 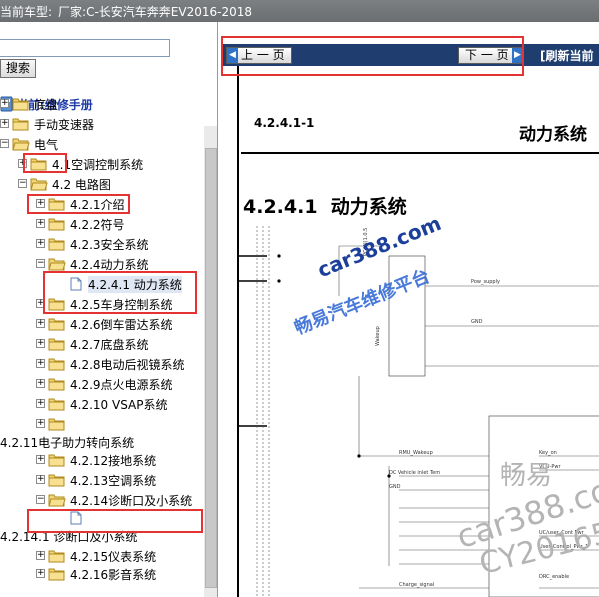 I want to click on tree-scrollbar, so click(x=210, y=361).